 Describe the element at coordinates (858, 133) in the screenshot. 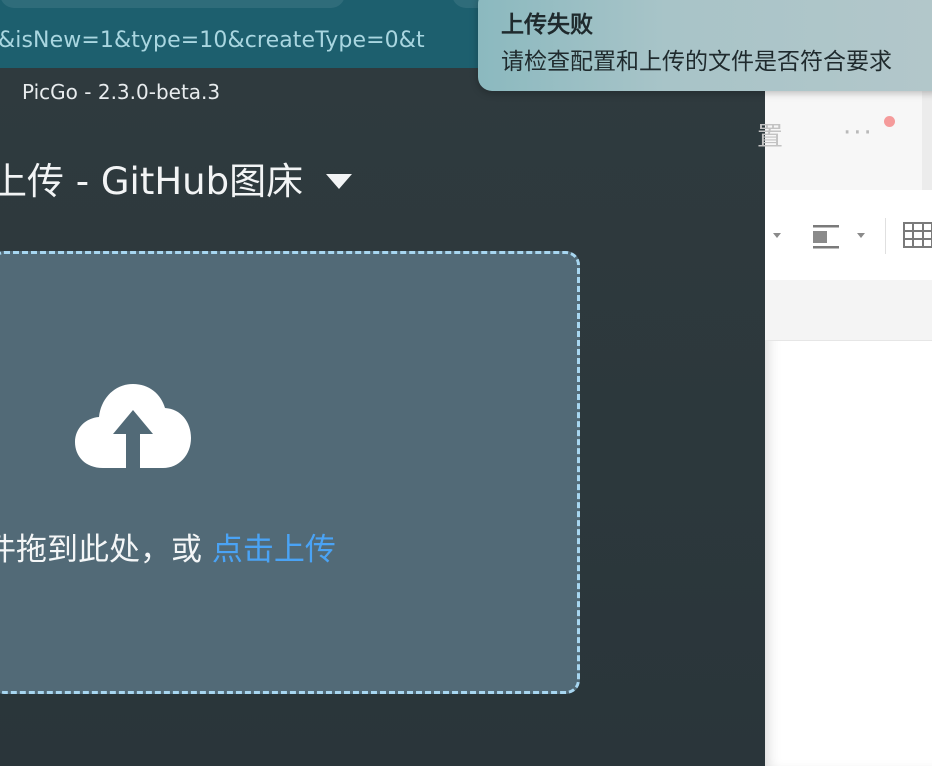

I see `more-icon: ···` at that location.